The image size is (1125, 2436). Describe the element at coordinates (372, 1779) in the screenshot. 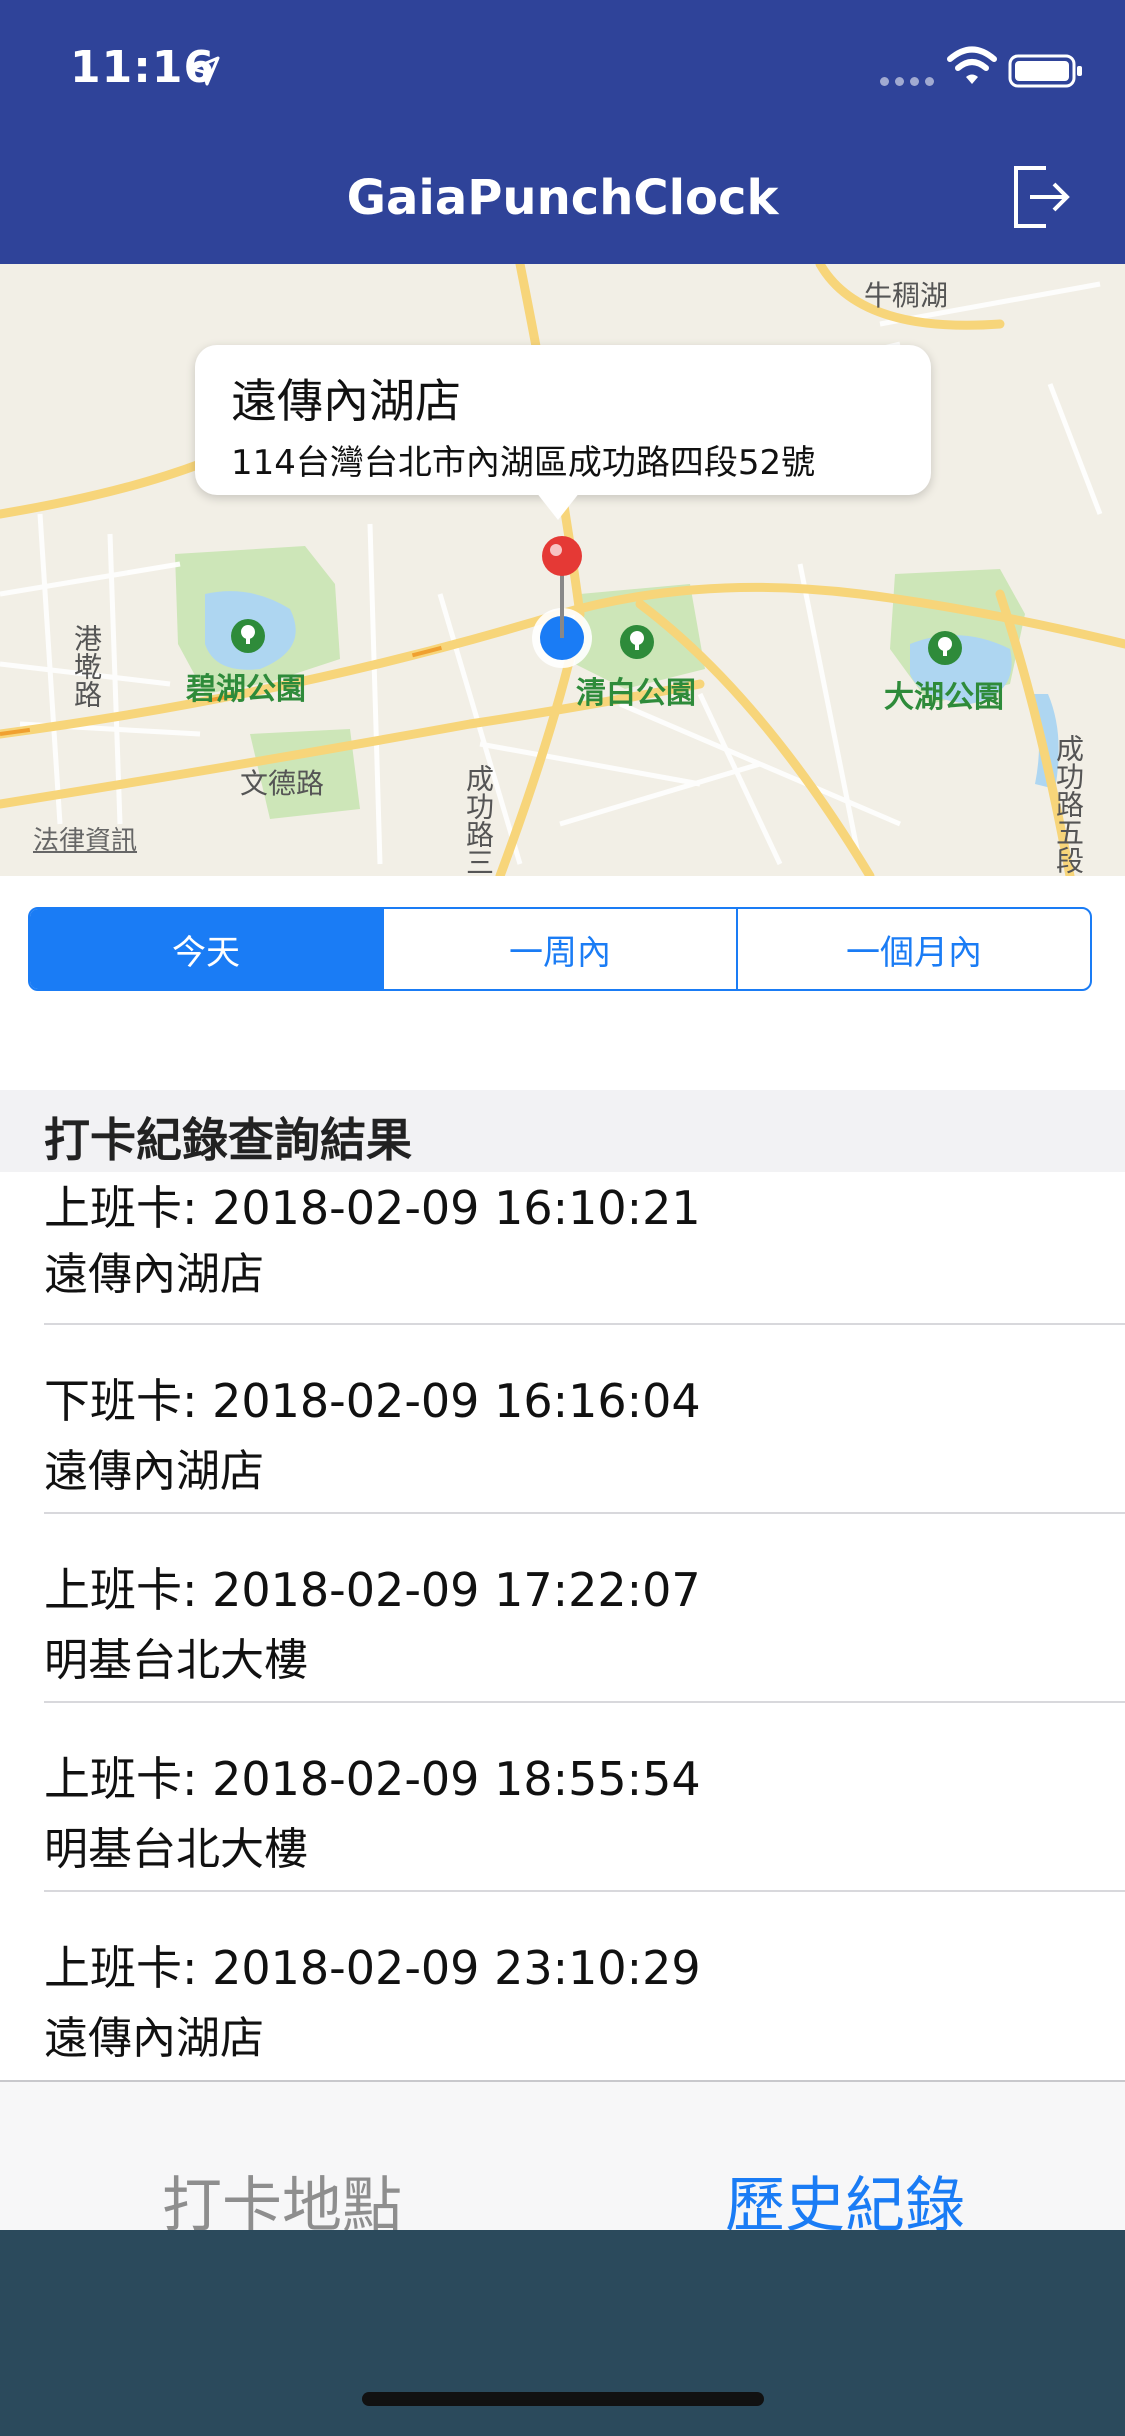

I see `record-time: 上班卡: 2018-02-09 18:55:54` at that location.